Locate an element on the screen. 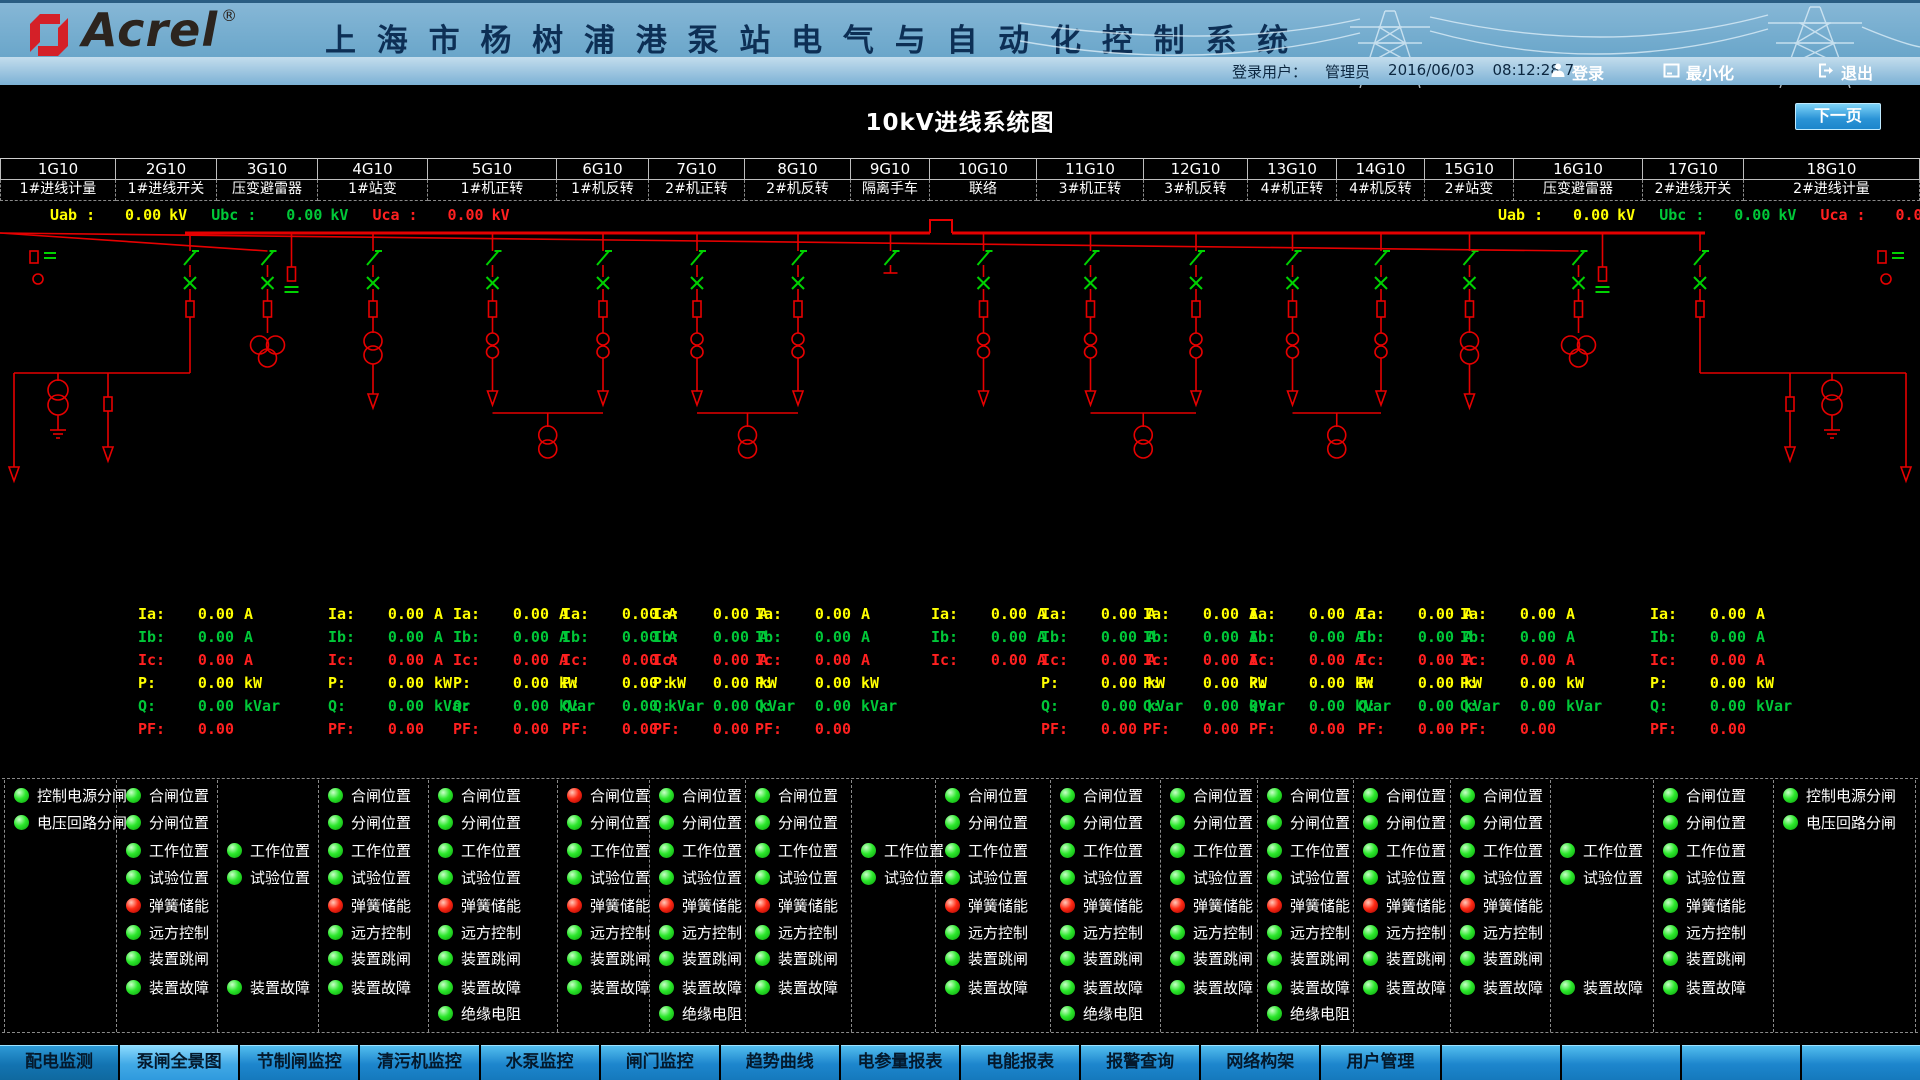  minimize-icon is located at coordinates (1671, 72).